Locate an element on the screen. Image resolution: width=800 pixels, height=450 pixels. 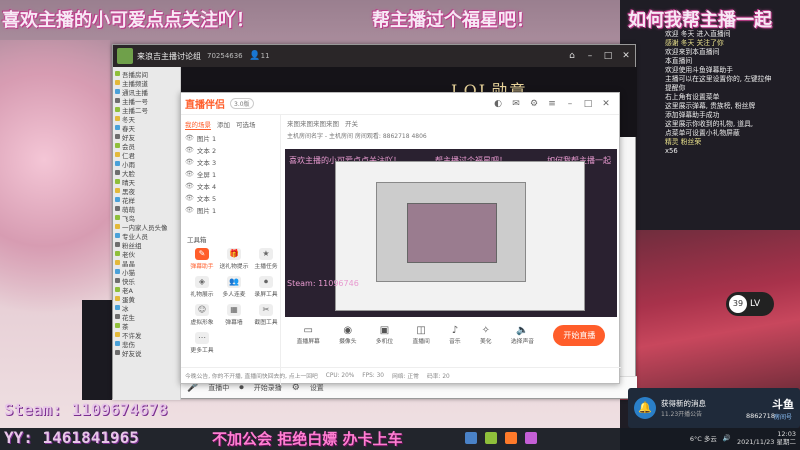
tree-item: 主播二号 is located at coordinates (146, 109).